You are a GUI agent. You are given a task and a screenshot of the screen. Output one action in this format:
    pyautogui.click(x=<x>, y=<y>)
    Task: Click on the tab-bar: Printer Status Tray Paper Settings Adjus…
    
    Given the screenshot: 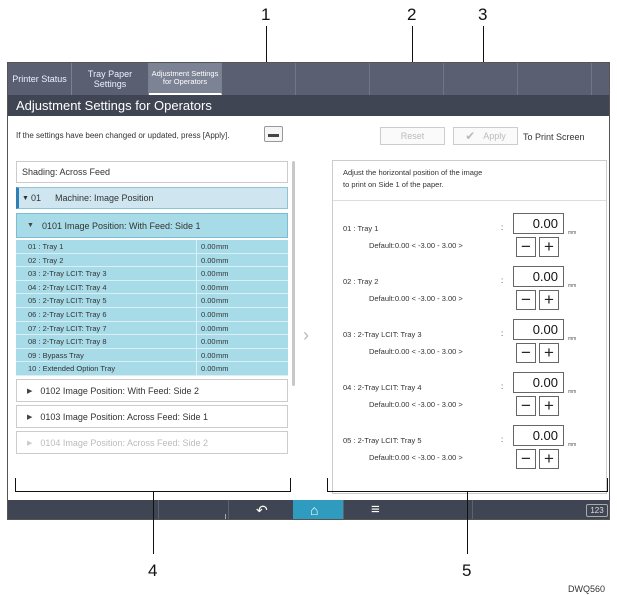 What is the action you would take?
    pyautogui.click(x=308, y=79)
    